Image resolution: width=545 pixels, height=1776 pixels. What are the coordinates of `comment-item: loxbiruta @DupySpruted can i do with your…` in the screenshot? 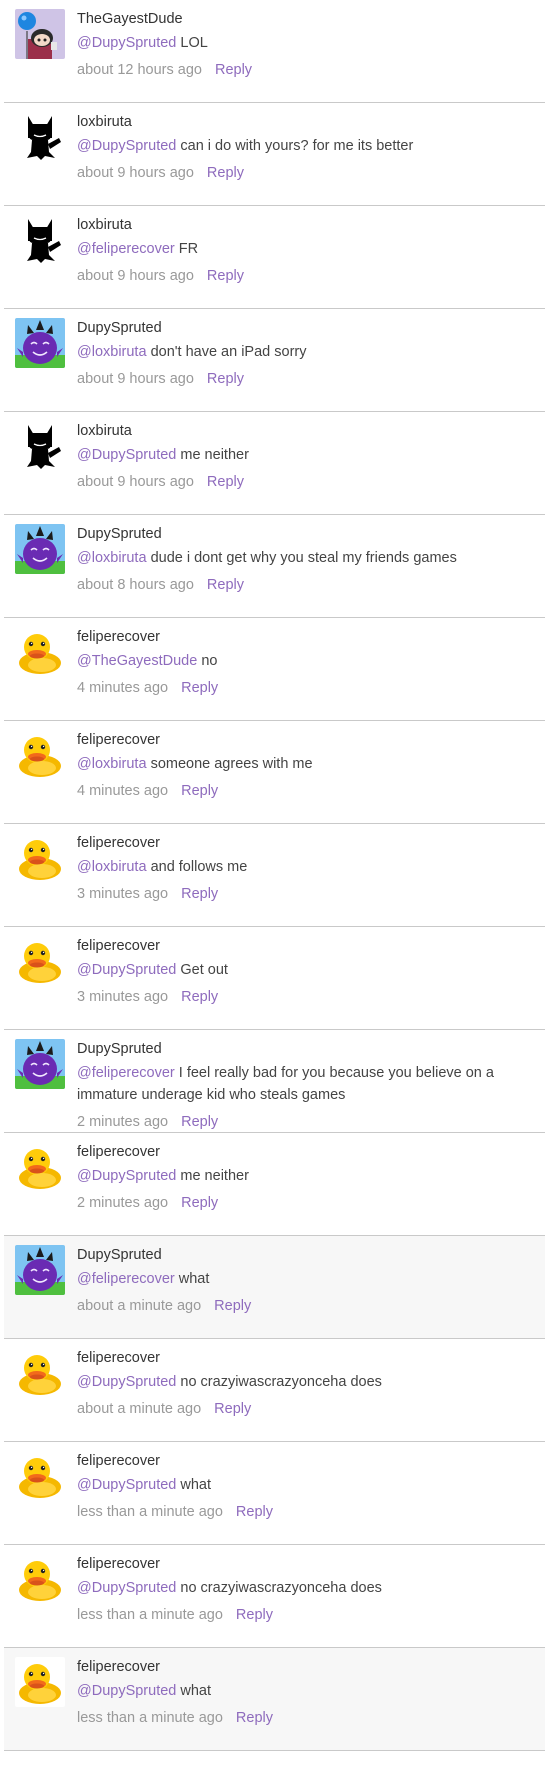 It's located at (274, 154).